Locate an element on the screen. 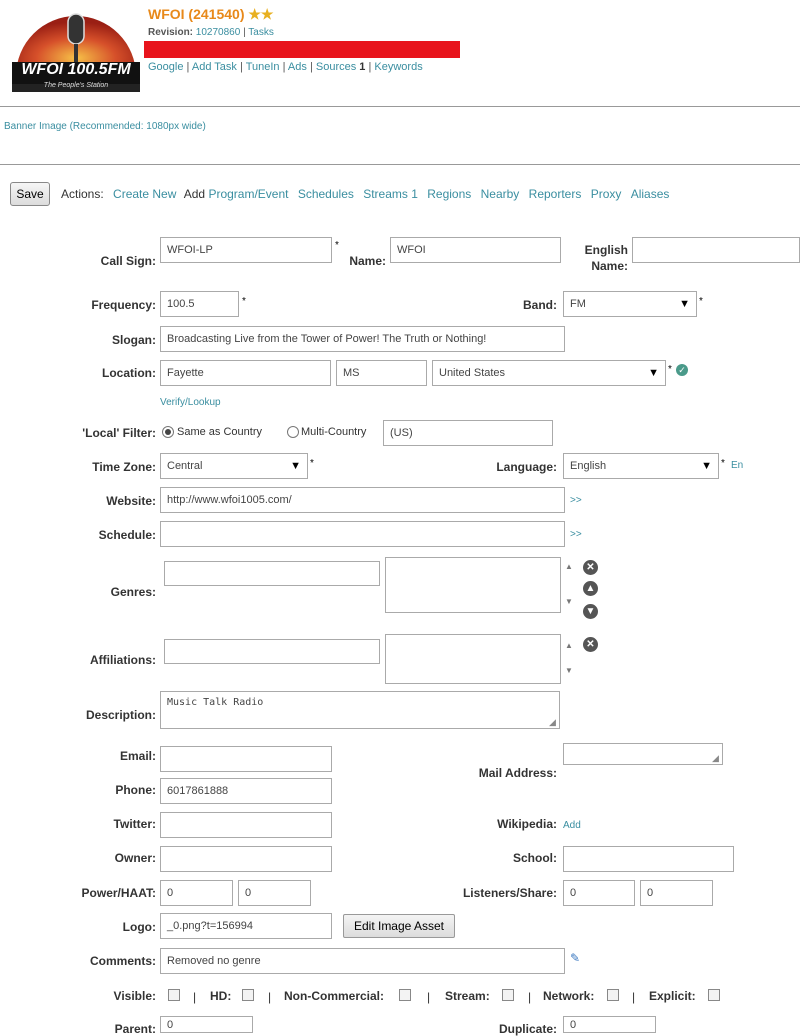  website-more-link: >> is located at coordinates (576, 500).